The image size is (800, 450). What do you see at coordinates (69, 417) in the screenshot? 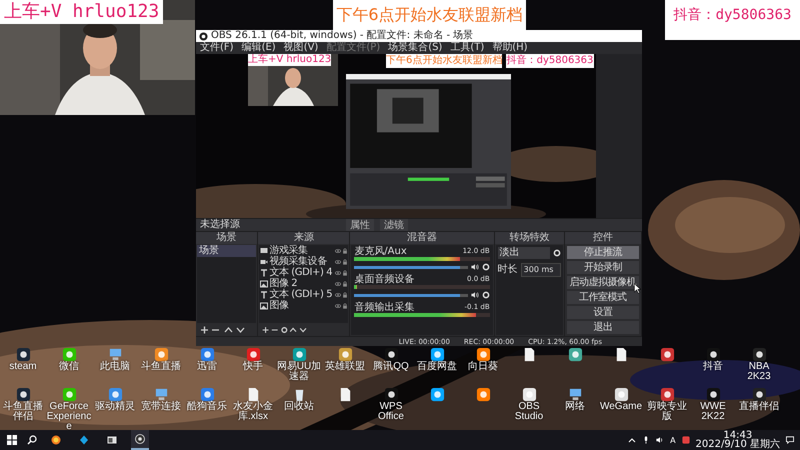
I see `icon-label: GeForce Experience` at bounding box center [69, 417].